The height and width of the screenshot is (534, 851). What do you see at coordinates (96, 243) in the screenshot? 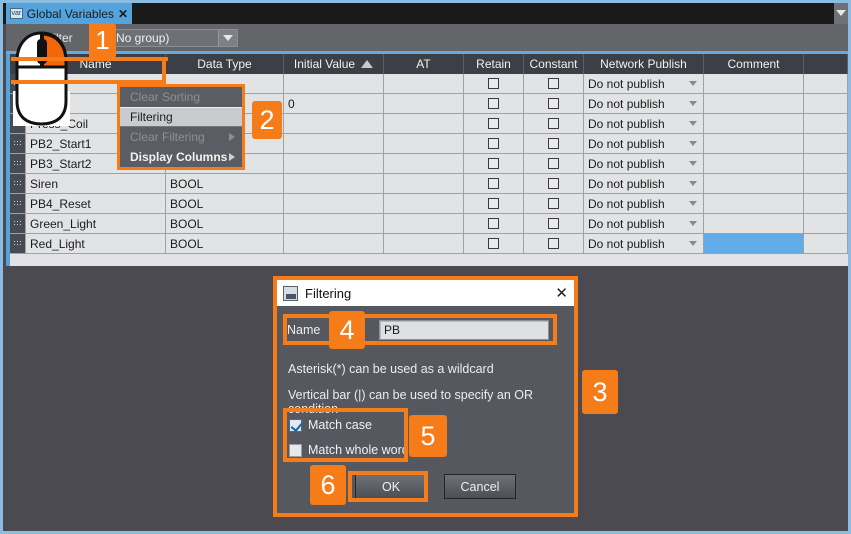
I see `cell-name: Red_Light` at bounding box center [96, 243].